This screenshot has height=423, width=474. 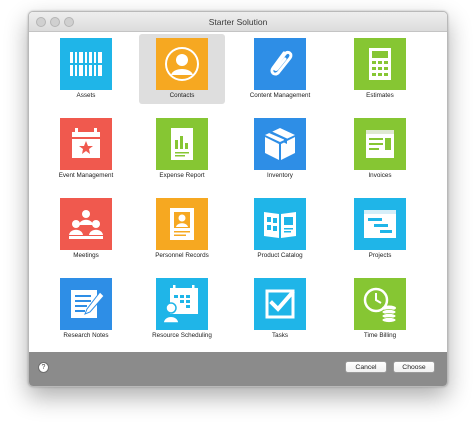 I want to click on title-bar: Starter Solution, so click(x=238, y=22).